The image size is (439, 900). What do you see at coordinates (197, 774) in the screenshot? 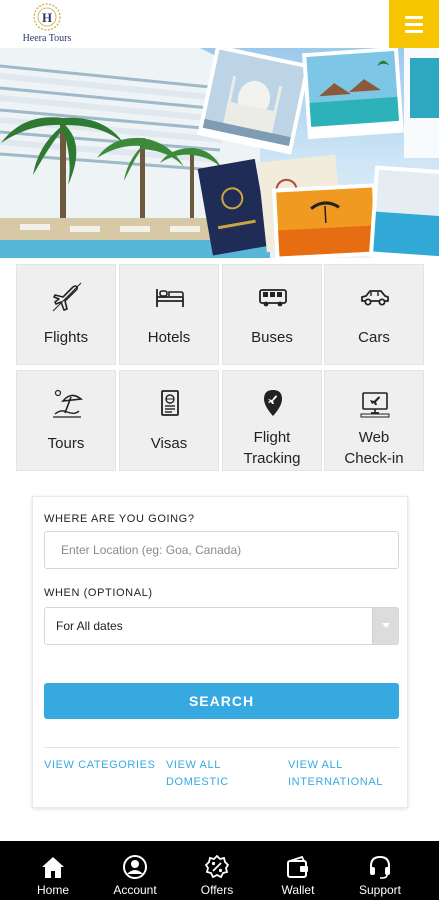
I see `view-all-domestic-link: VIEW ALL DOMESTIC` at bounding box center [197, 774].